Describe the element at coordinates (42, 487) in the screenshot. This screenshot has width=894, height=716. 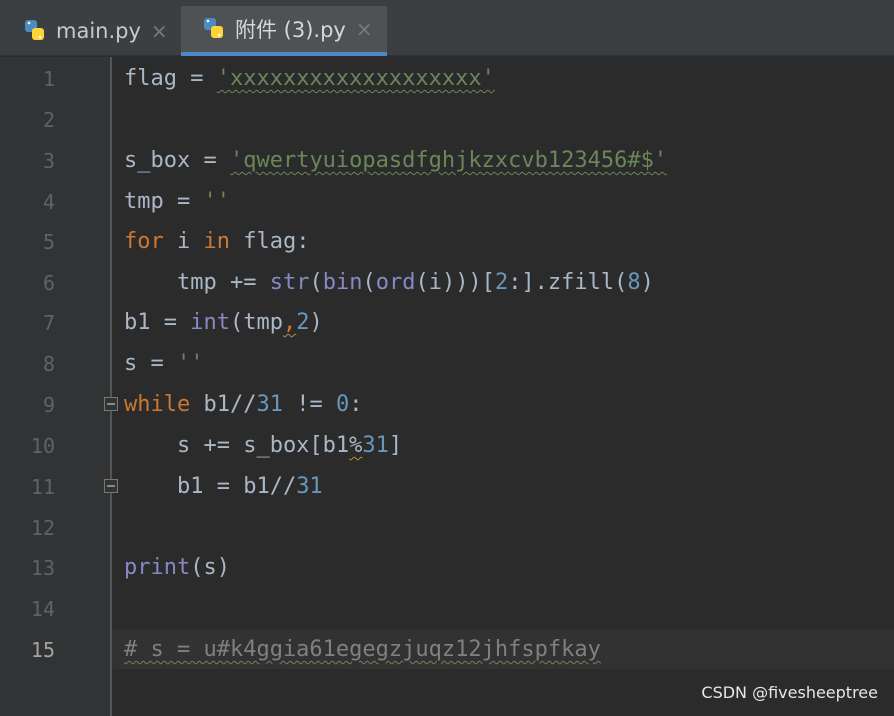
I see `line-number: 11` at that location.